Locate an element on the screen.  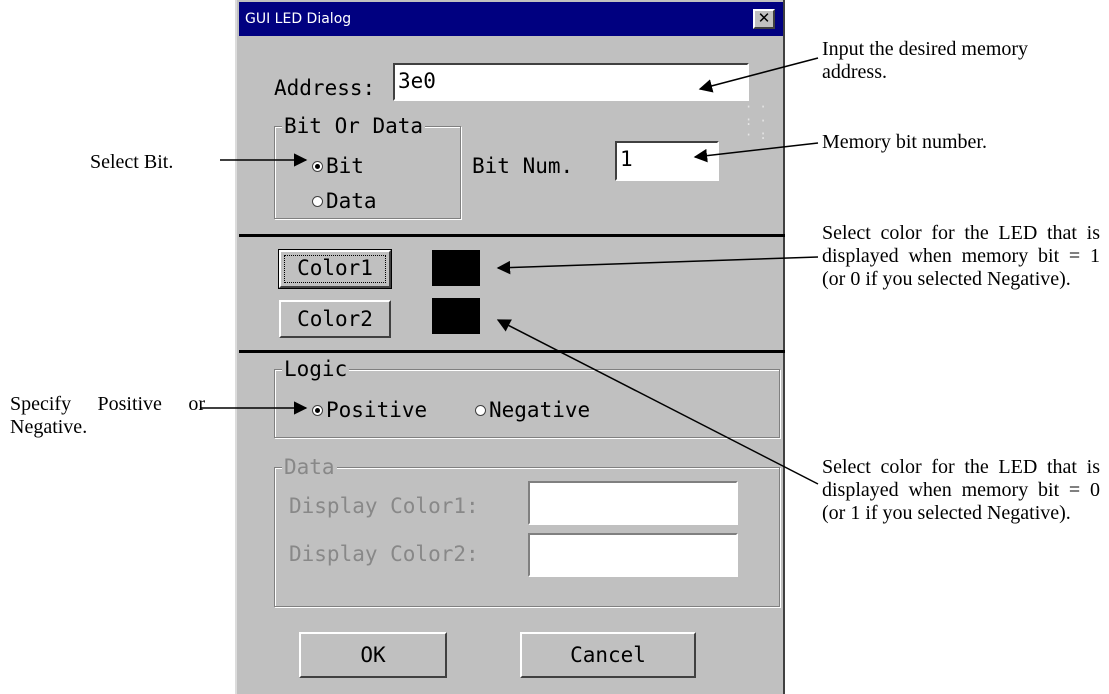
arrow-address is located at coordinates (758, 75).